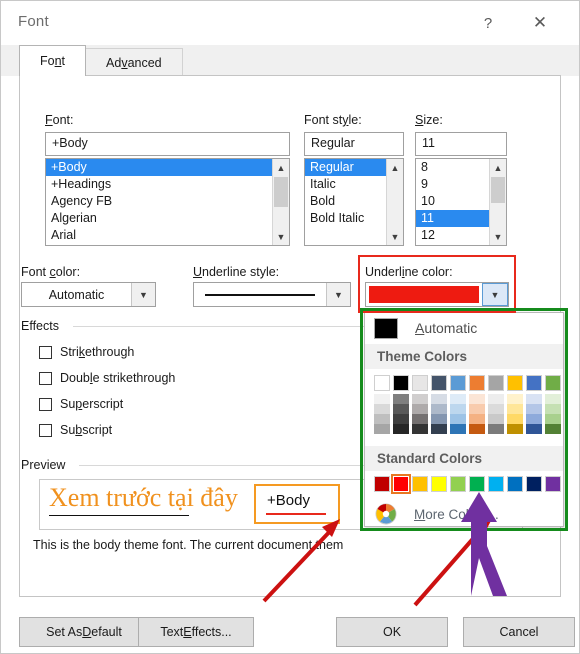 Image resolution: width=580 pixels, height=654 pixels. I want to click on standard-color-swatch-selected, so click(401, 484).